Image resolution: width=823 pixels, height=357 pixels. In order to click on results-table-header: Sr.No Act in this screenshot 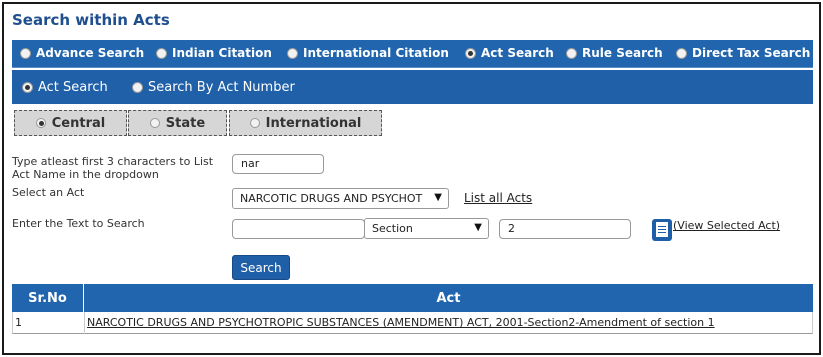, I will do `click(412, 298)`.